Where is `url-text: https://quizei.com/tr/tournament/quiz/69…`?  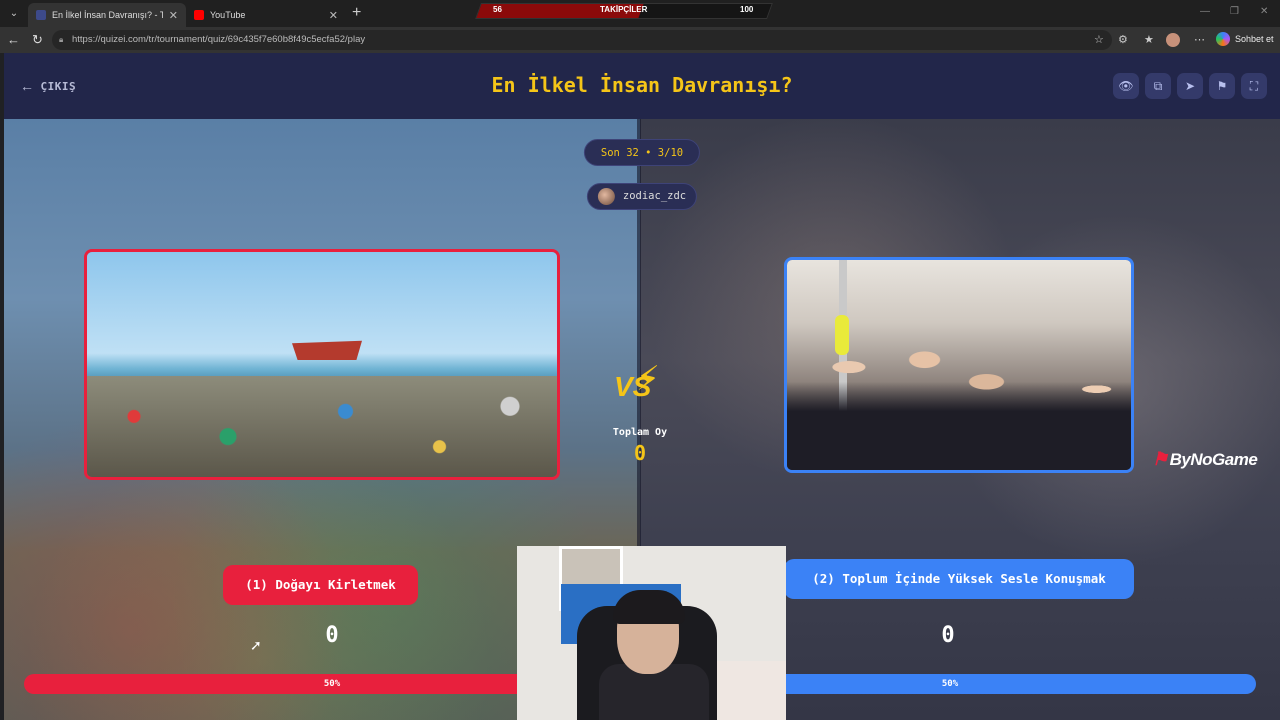 url-text: https://quizei.com/tr/tournament/quiz/69… is located at coordinates (219, 39).